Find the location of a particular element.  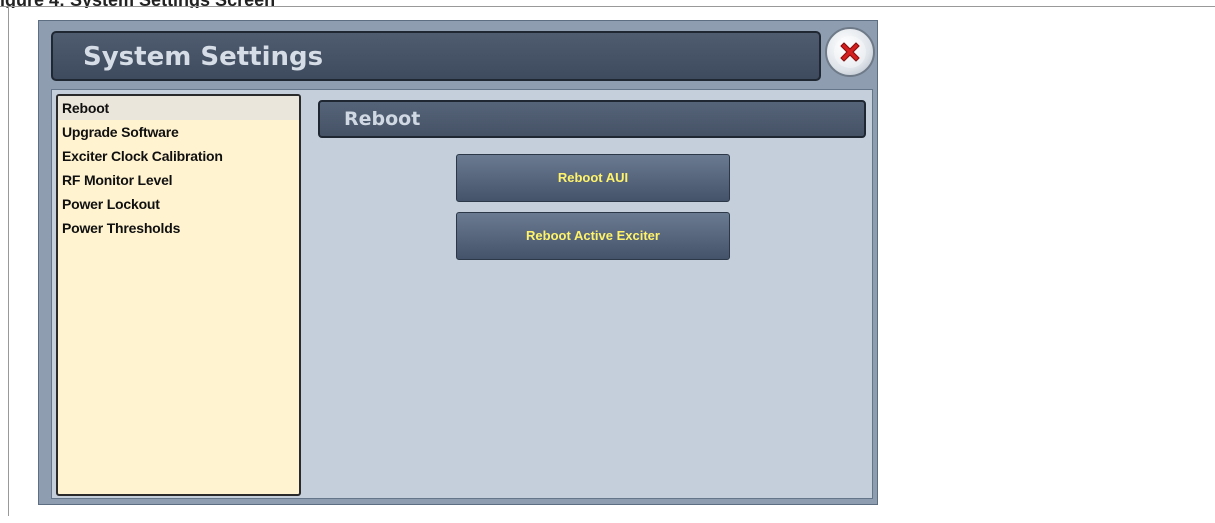

menu-item-exciter-clock-calibration: Exciter Clock Calibration is located at coordinates (178, 156).